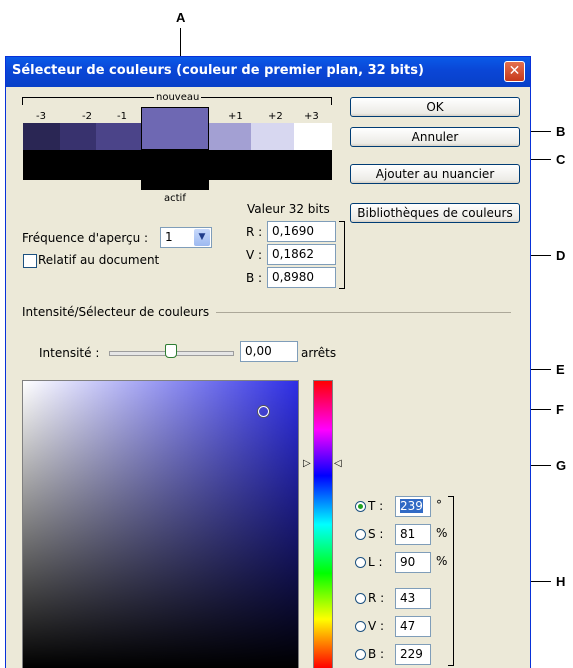 The width and height of the screenshot is (573, 668). I want to click on step-label-m2: -2, so click(87, 116).